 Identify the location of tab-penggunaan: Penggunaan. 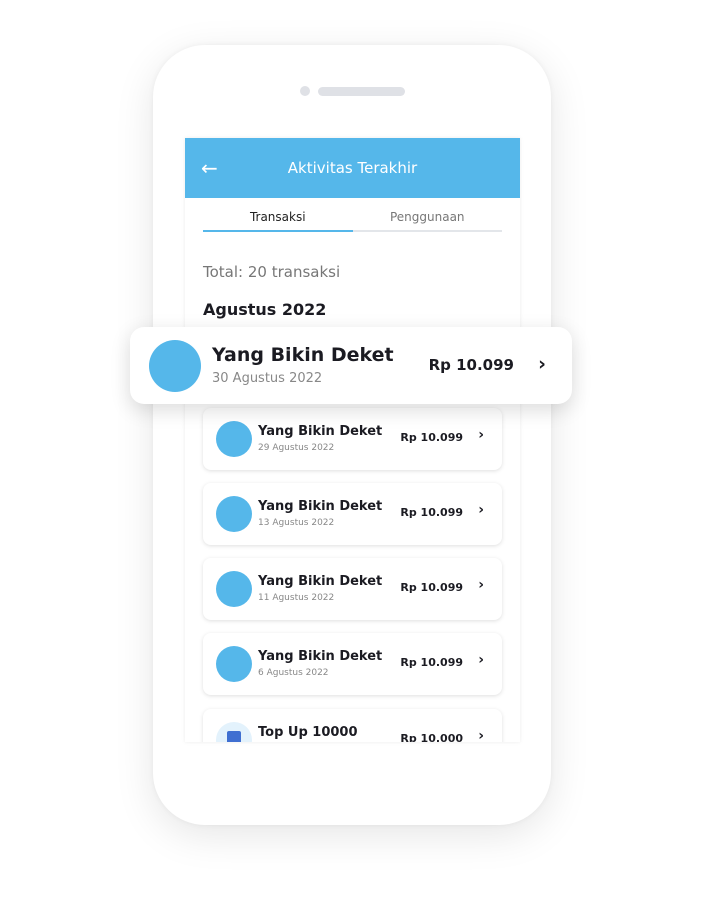
(428, 214).